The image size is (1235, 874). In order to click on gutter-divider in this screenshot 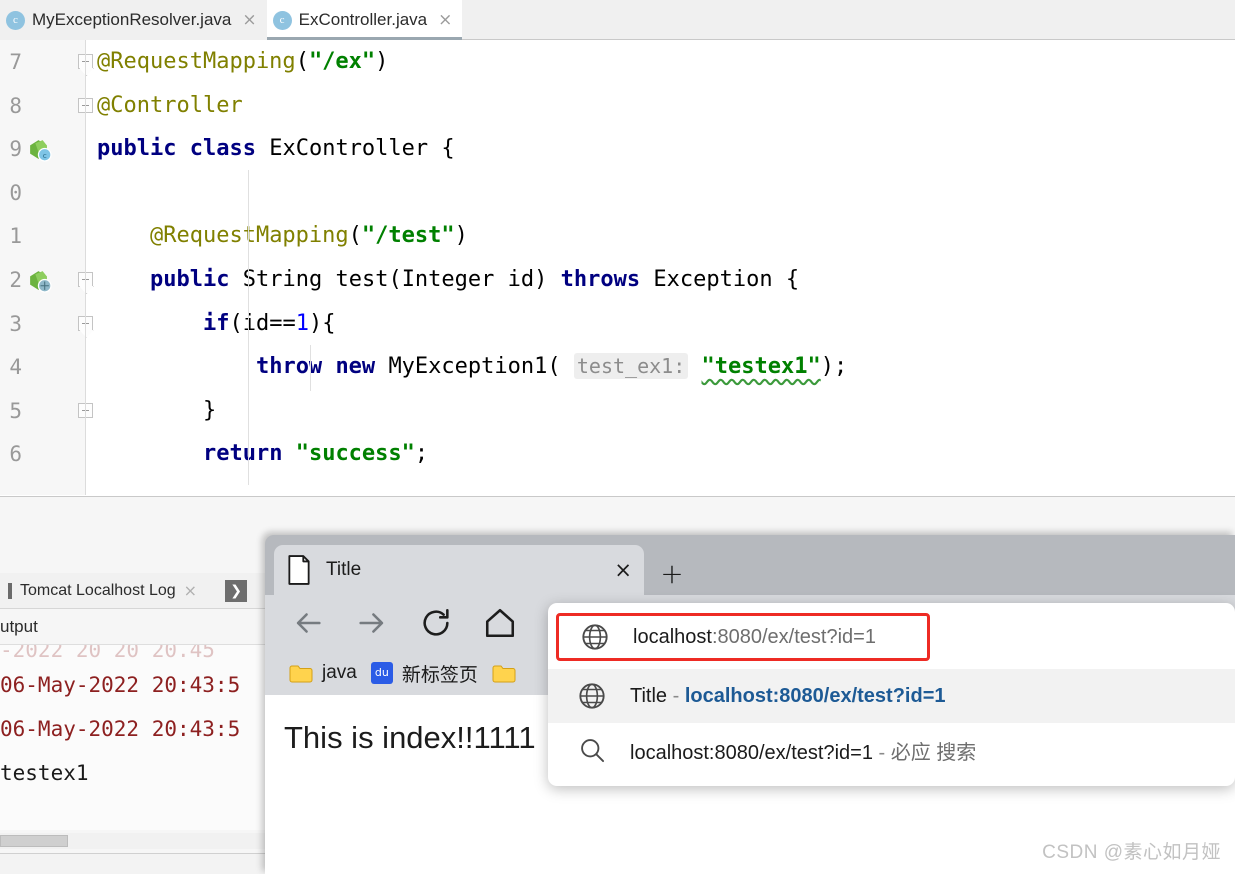, I will do `click(85, 267)`.